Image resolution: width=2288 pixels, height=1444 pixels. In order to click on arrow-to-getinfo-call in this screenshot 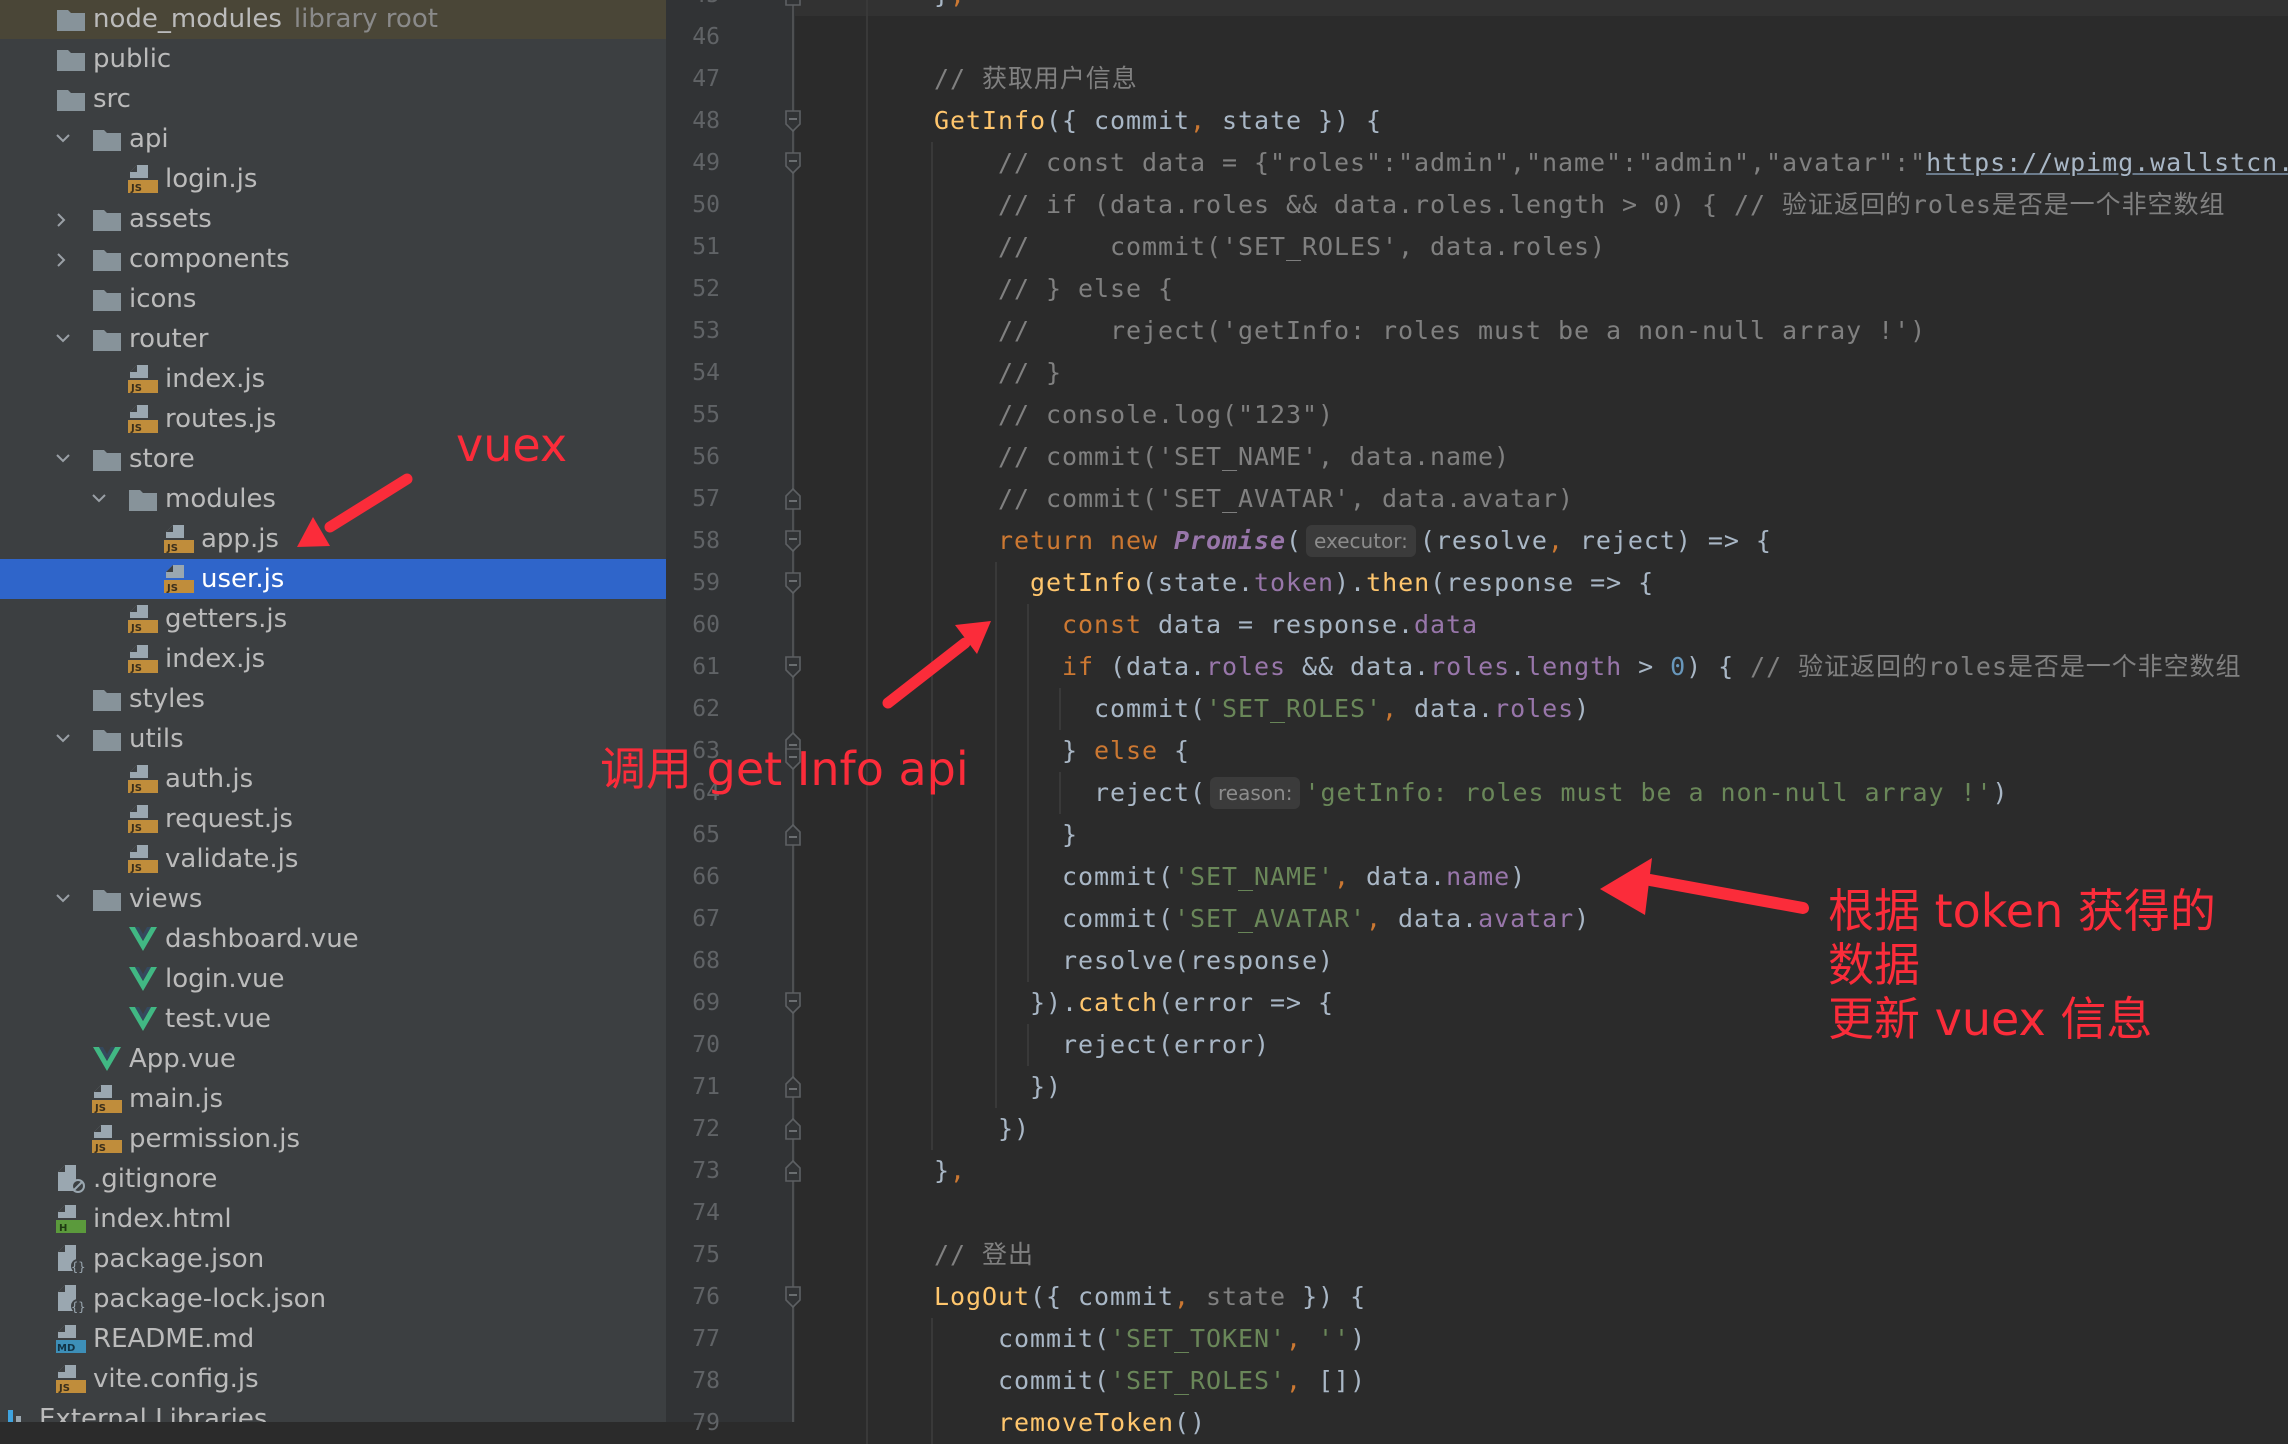, I will do `click(936, 665)`.